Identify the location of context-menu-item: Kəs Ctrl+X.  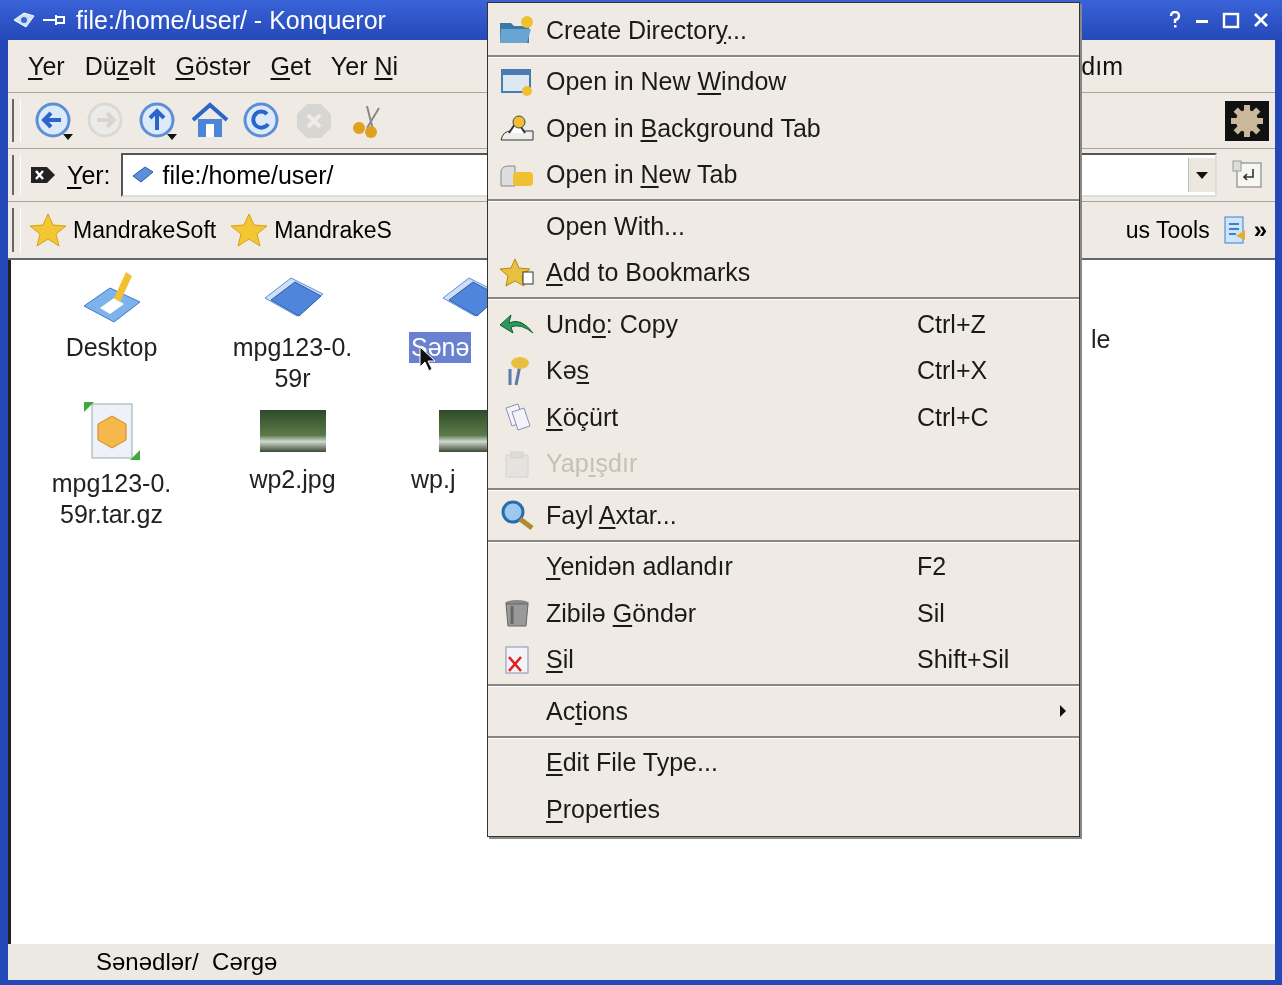
(783, 370).